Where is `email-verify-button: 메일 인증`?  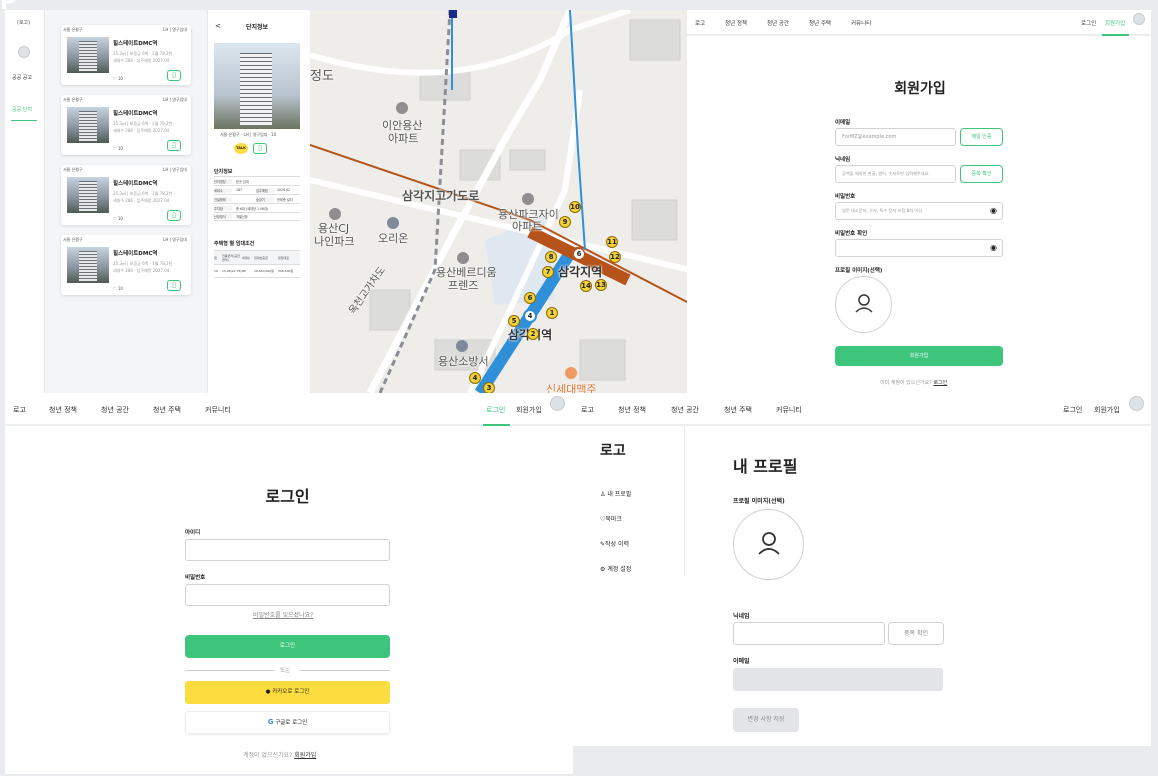 email-verify-button: 메일 인증 is located at coordinates (981, 137).